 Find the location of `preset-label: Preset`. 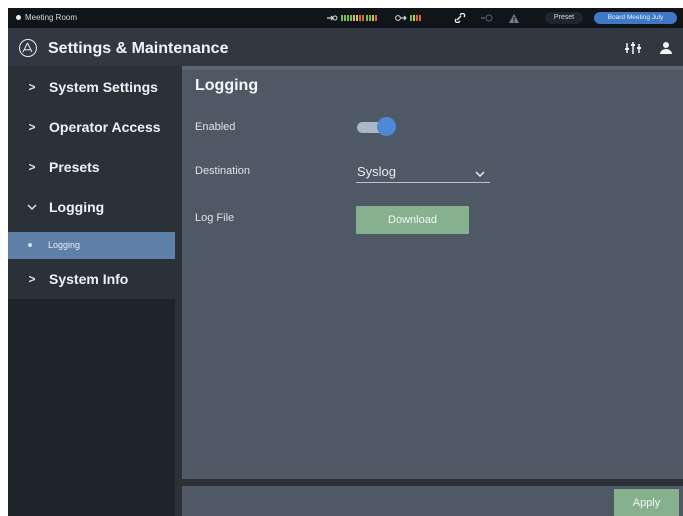

preset-label: Preset is located at coordinates (564, 18).